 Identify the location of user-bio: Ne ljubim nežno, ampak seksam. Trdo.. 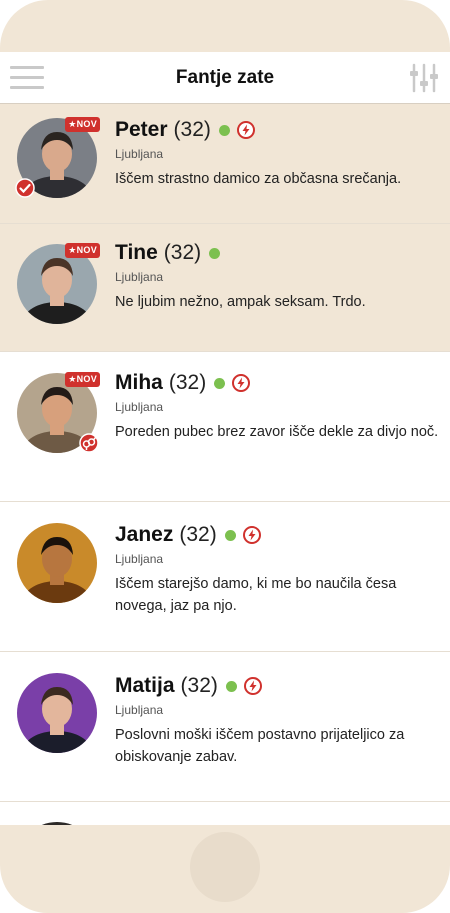
(240, 302).